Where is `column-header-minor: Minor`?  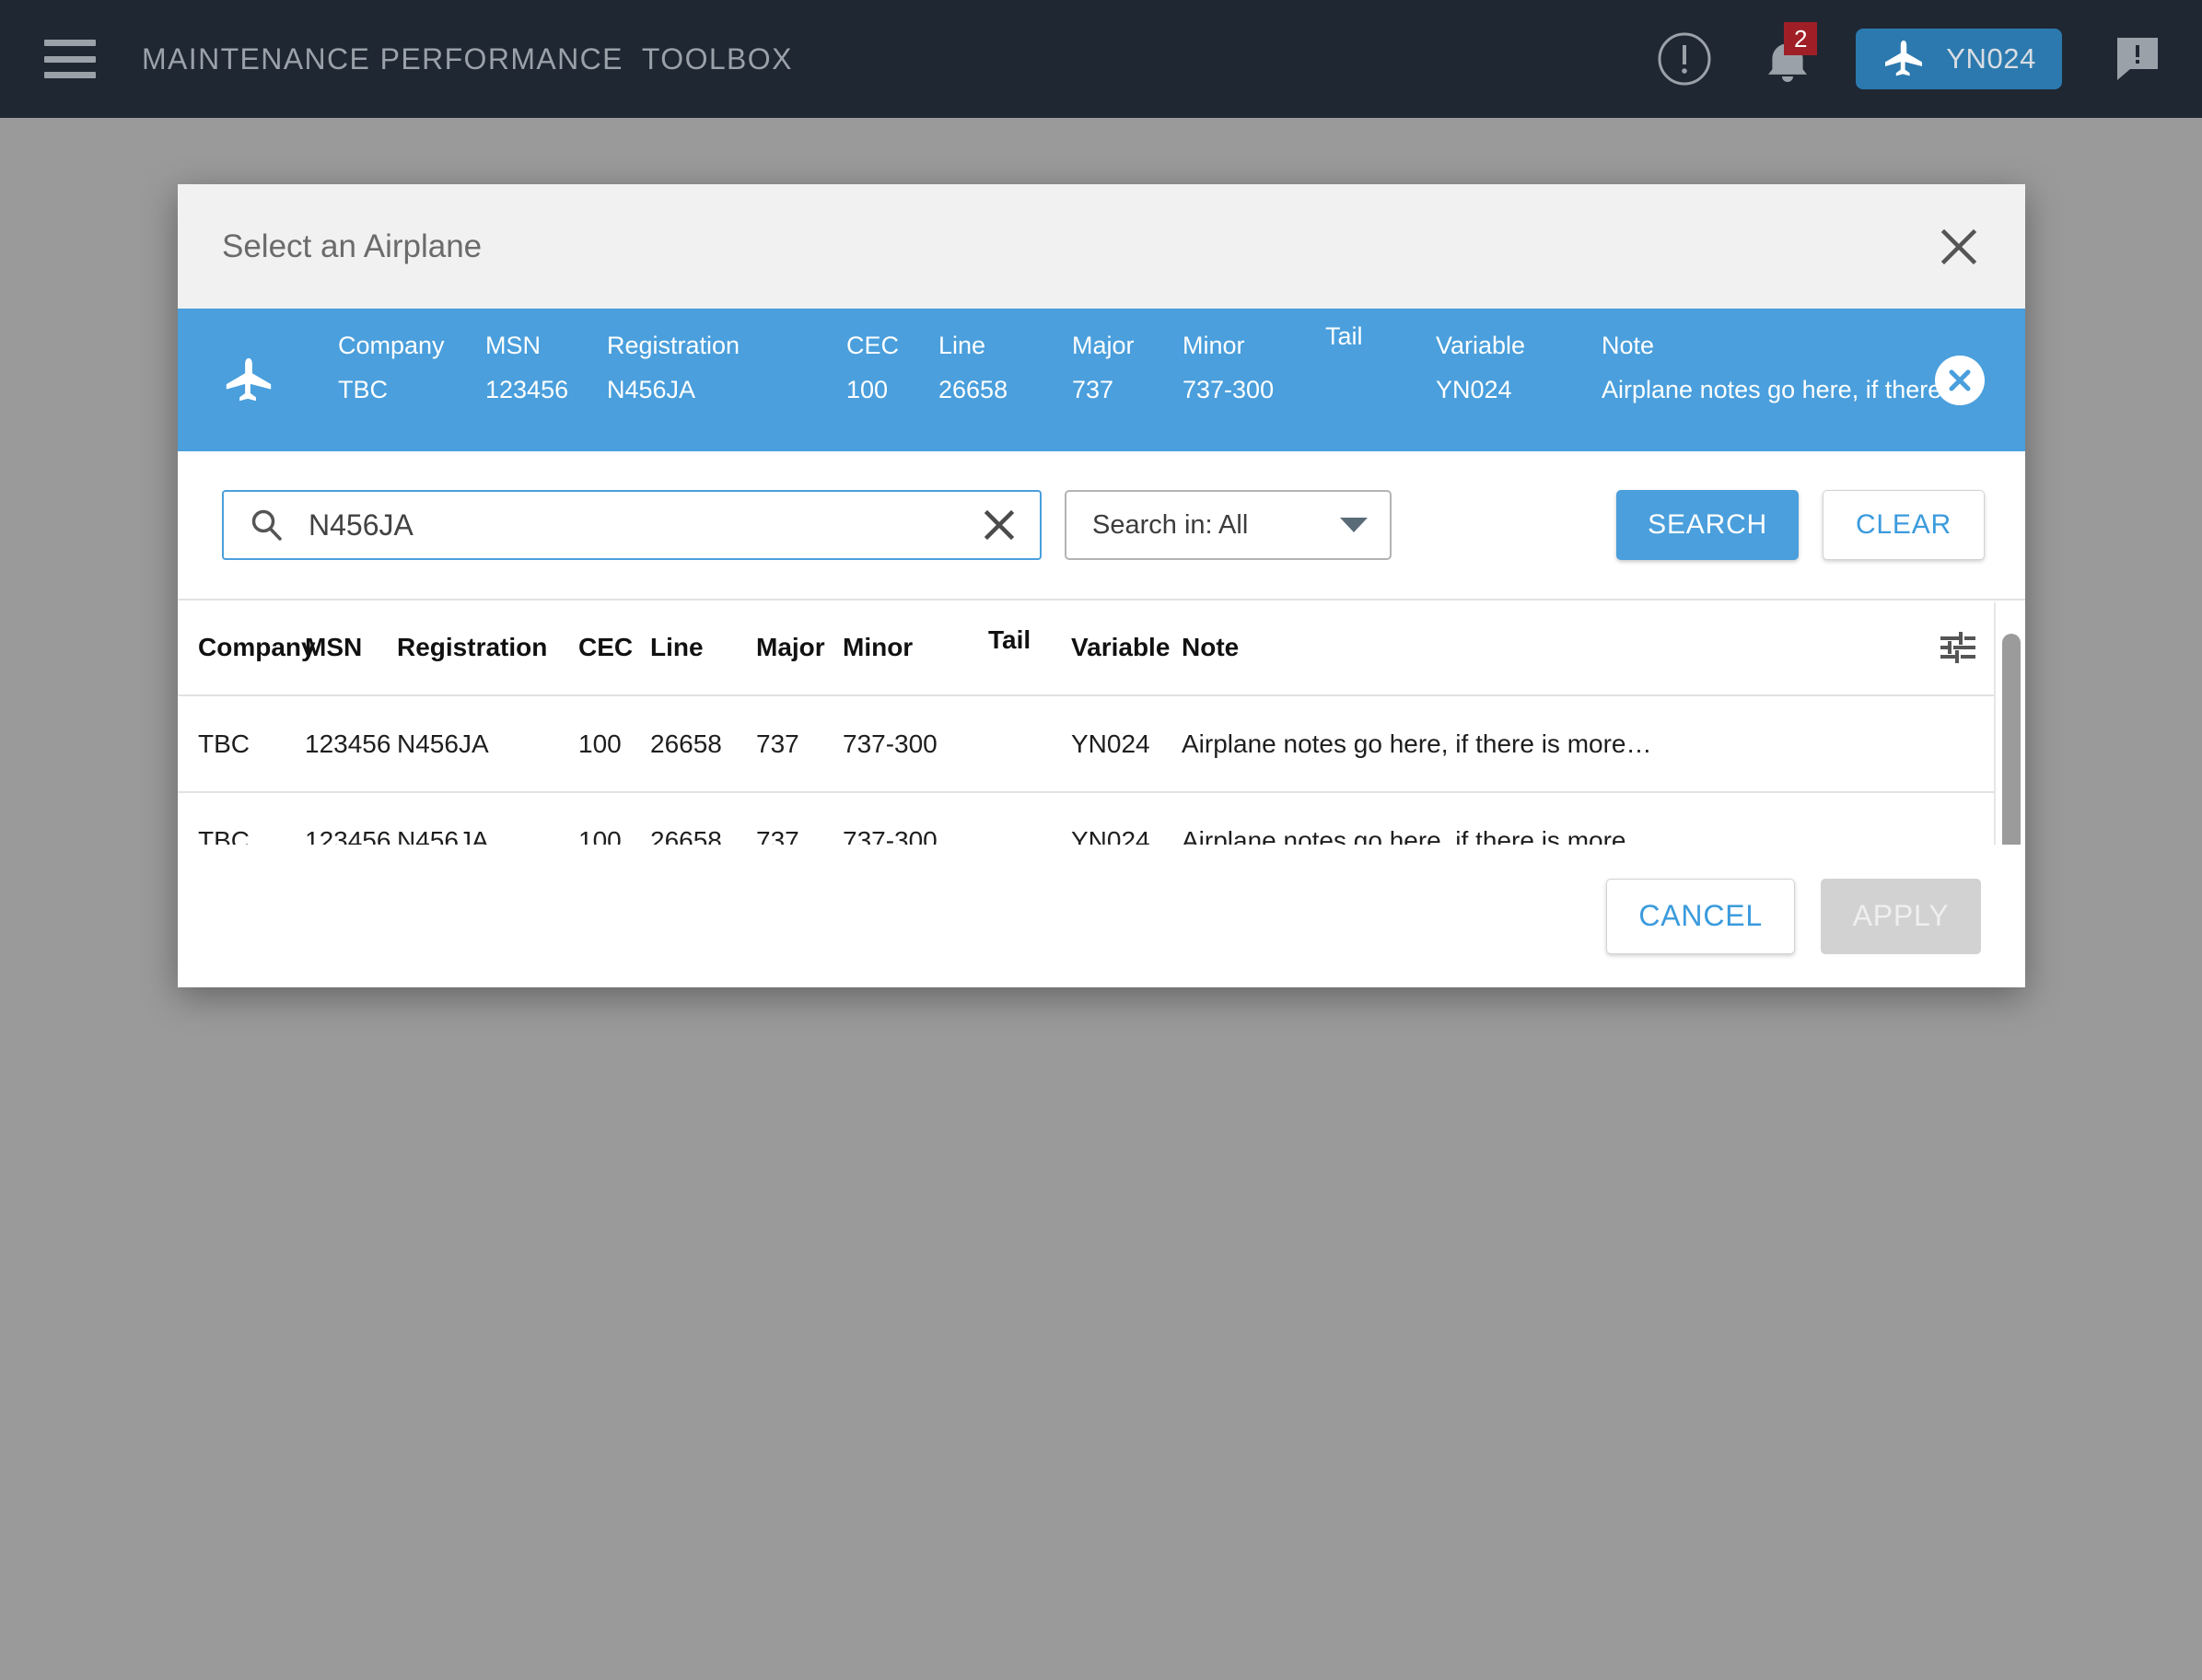
column-header-minor: Minor is located at coordinates (878, 647).